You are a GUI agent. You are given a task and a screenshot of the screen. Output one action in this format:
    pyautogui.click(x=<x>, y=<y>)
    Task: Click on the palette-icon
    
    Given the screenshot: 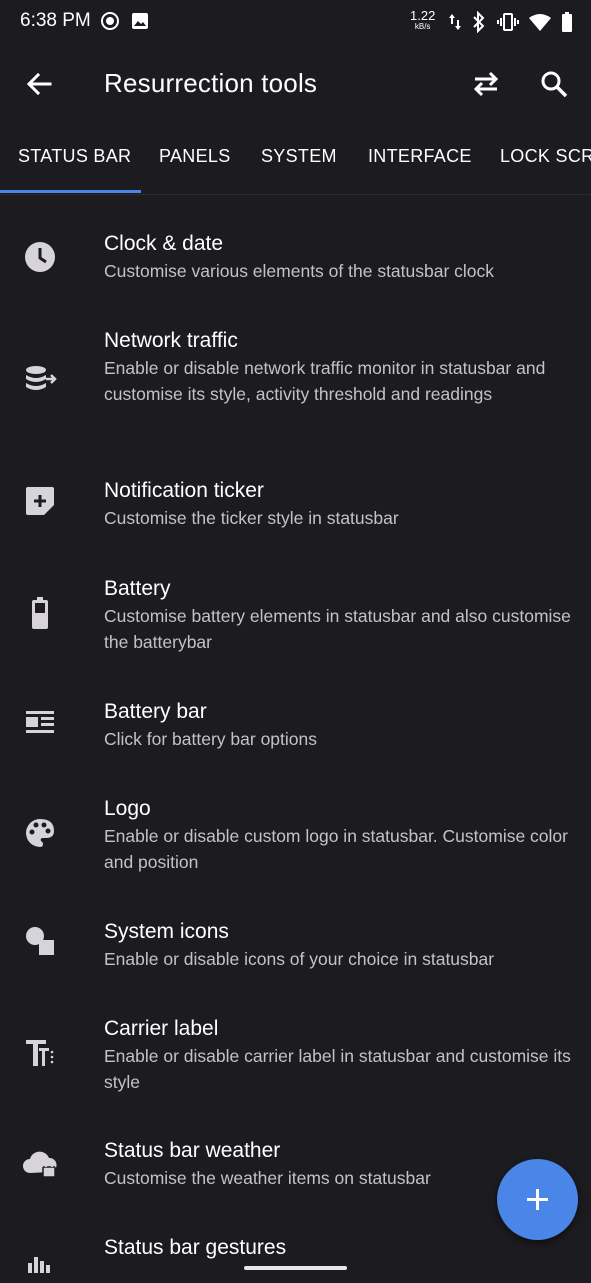 What is the action you would take?
    pyautogui.click(x=40, y=833)
    